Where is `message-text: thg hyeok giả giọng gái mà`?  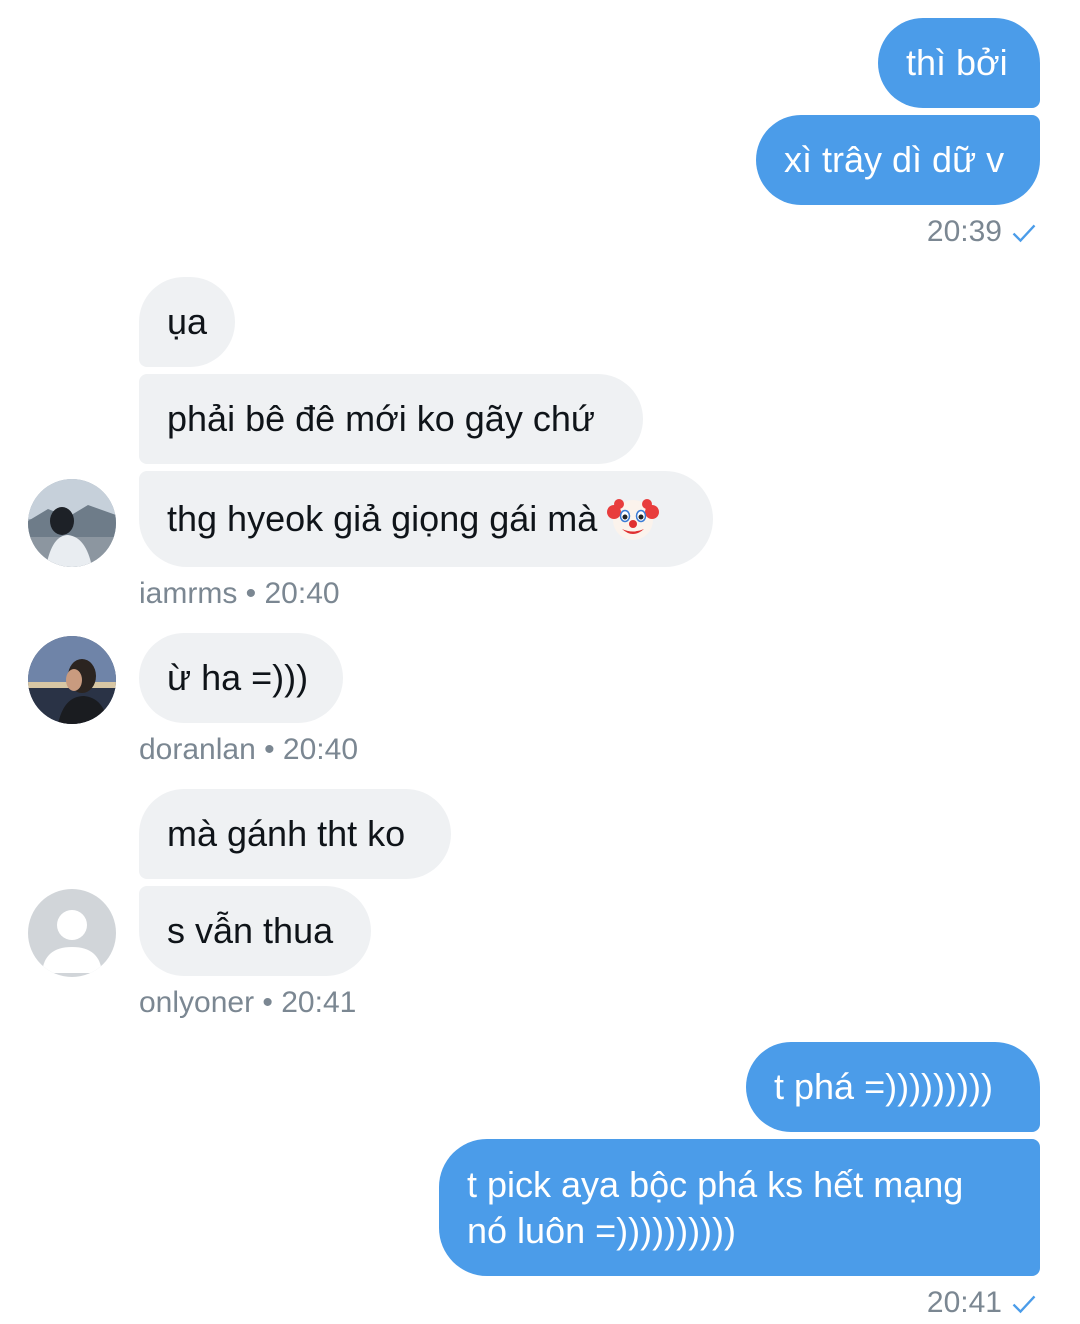 message-text: thg hyeok giả giọng gái mà is located at coordinates (382, 518).